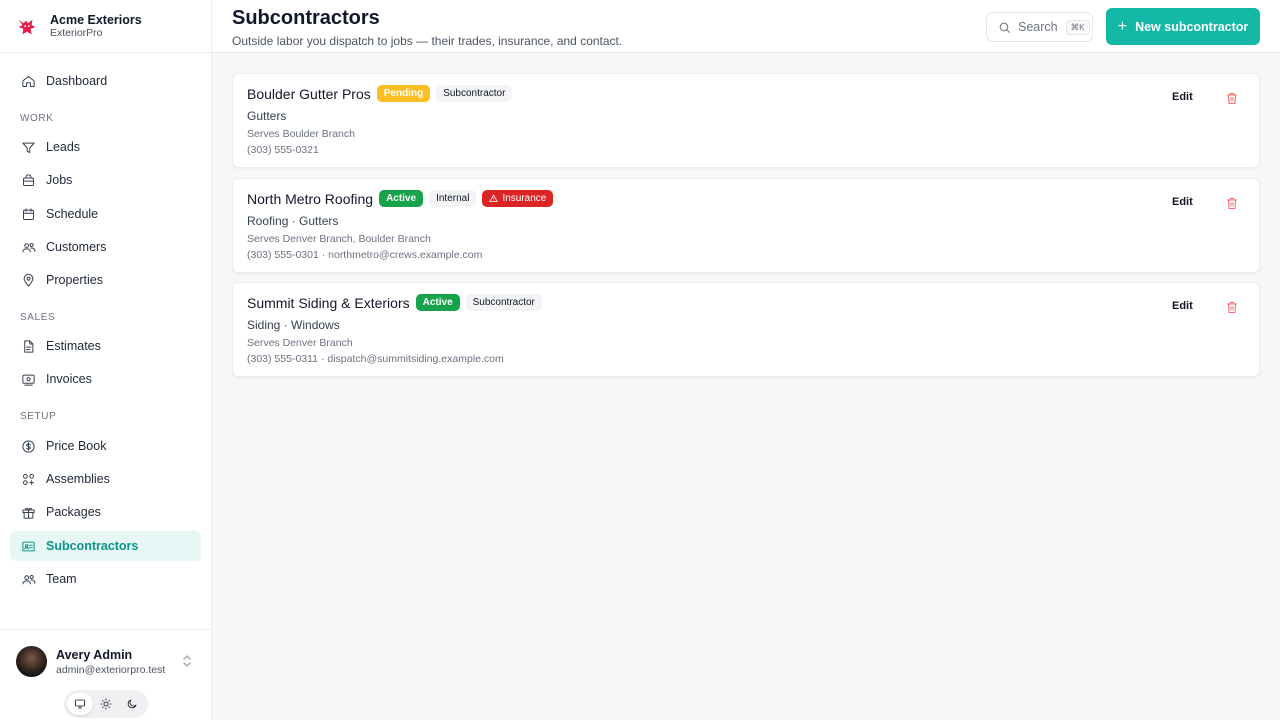  I want to click on theme-light-button, so click(106, 704).